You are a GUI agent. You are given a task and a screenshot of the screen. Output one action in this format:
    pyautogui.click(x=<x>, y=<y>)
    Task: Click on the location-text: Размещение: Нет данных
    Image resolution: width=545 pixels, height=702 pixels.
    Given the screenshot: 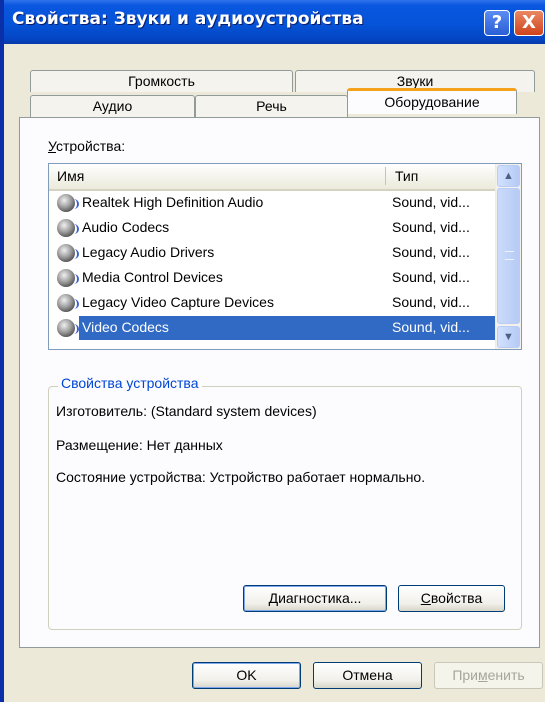 What is the action you would take?
    pyautogui.click(x=139, y=445)
    